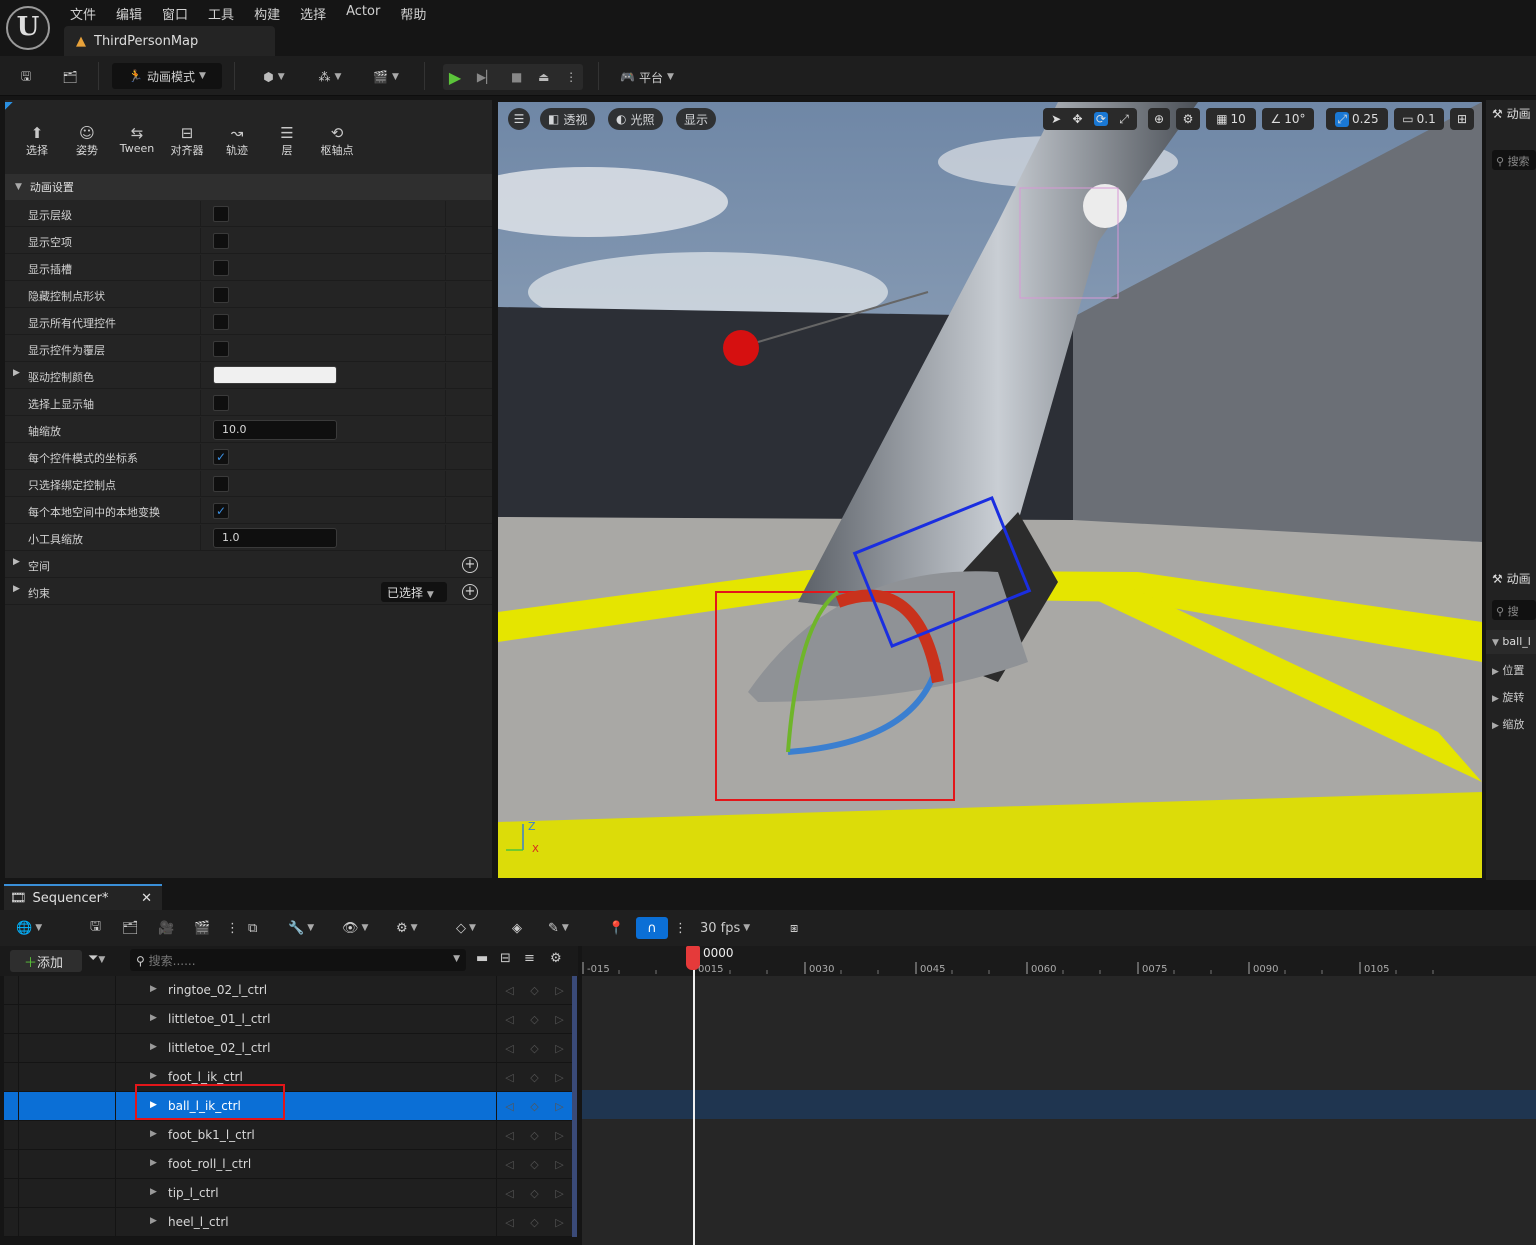 This screenshot has height=1245, width=1536. What do you see at coordinates (505, 958) in the screenshot?
I see `expand-all-icon: ⊟` at bounding box center [505, 958].